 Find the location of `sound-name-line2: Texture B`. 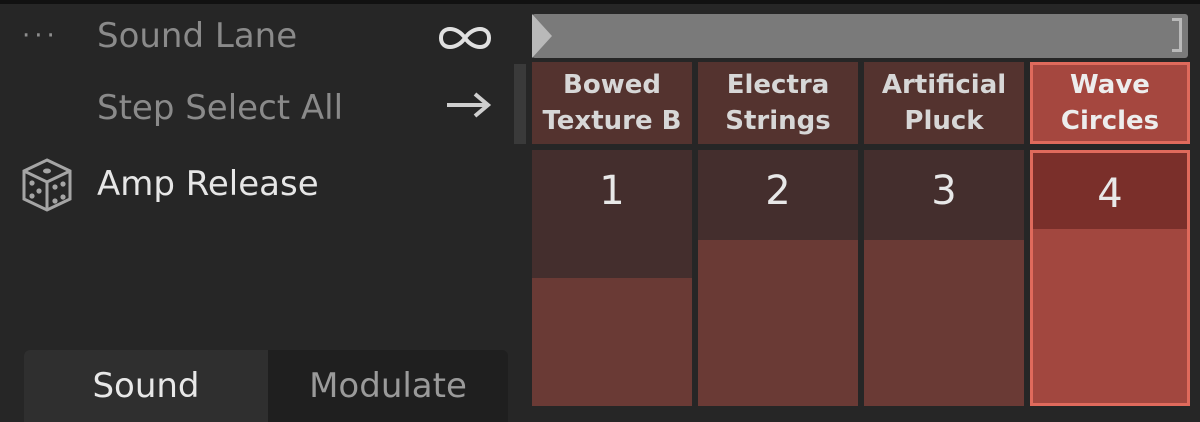

sound-name-line2: Texture B is located at coordinates (612, 121).